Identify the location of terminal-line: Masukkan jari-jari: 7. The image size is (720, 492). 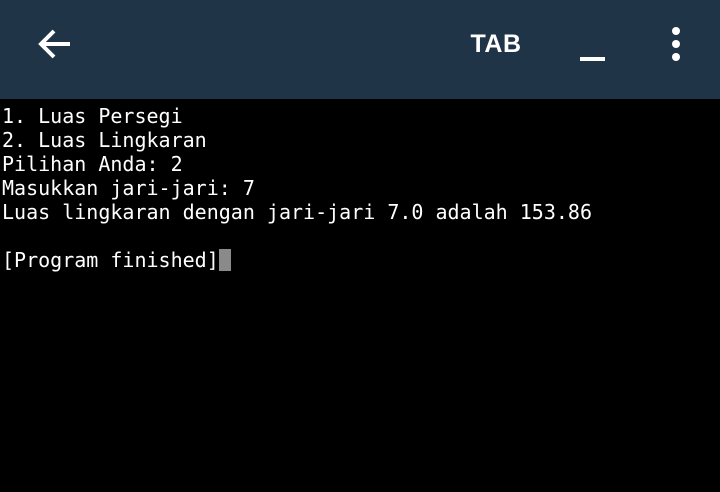
(128, 188).